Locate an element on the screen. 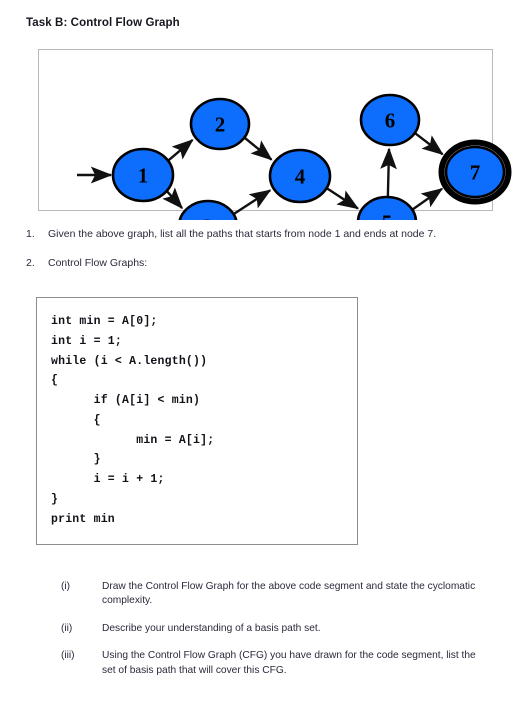 The image size is (530, 711). graph-node-label-7: 7 is located at coordinates (475, 173).